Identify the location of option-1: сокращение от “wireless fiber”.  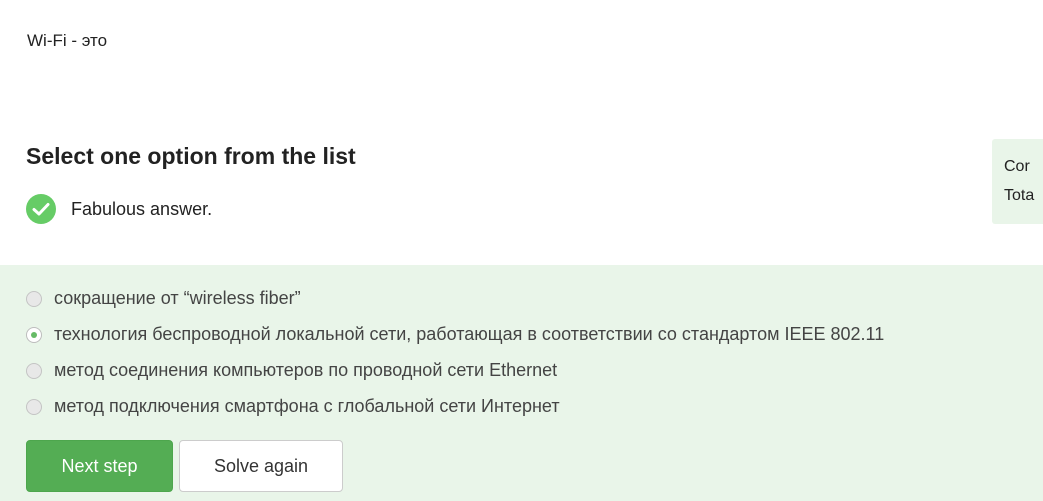
(163, 298).